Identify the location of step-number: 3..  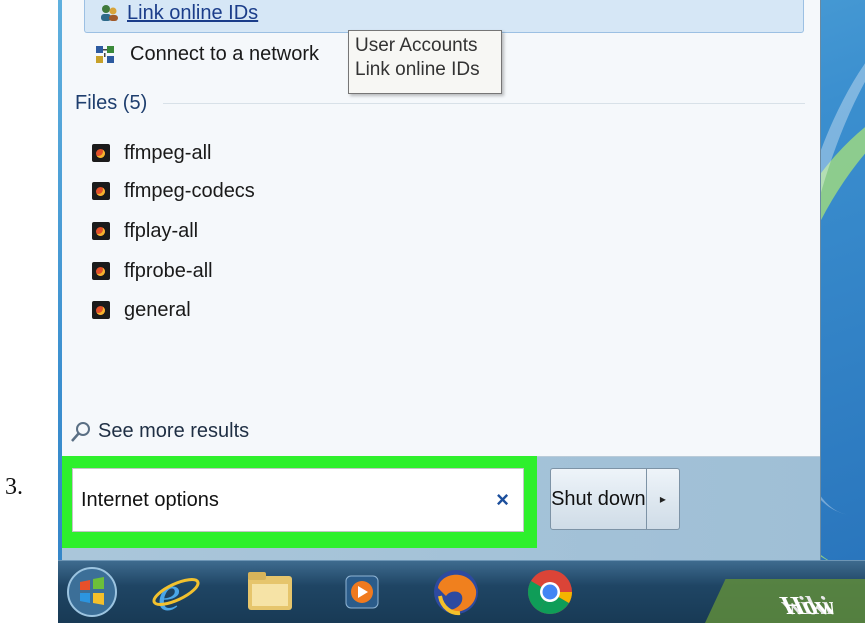
(14, 487).